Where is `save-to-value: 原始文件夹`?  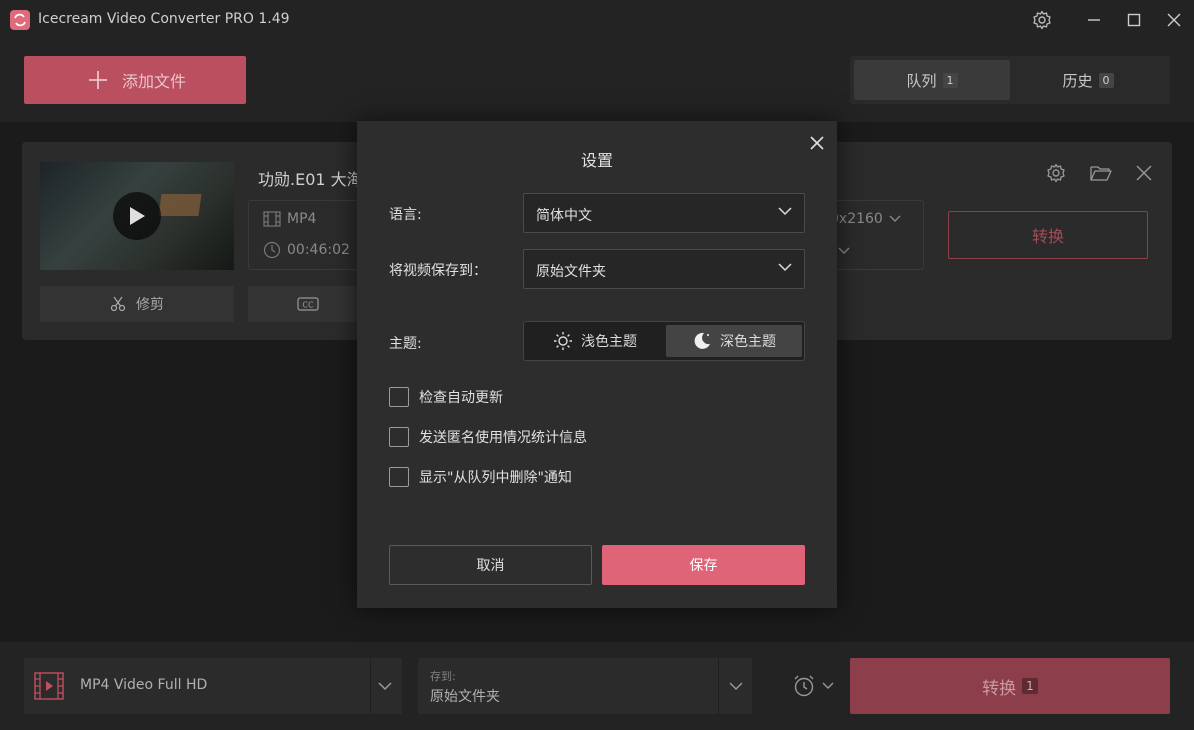
save-to-value: 原始文件夹 is located at coordinates (465, 697).